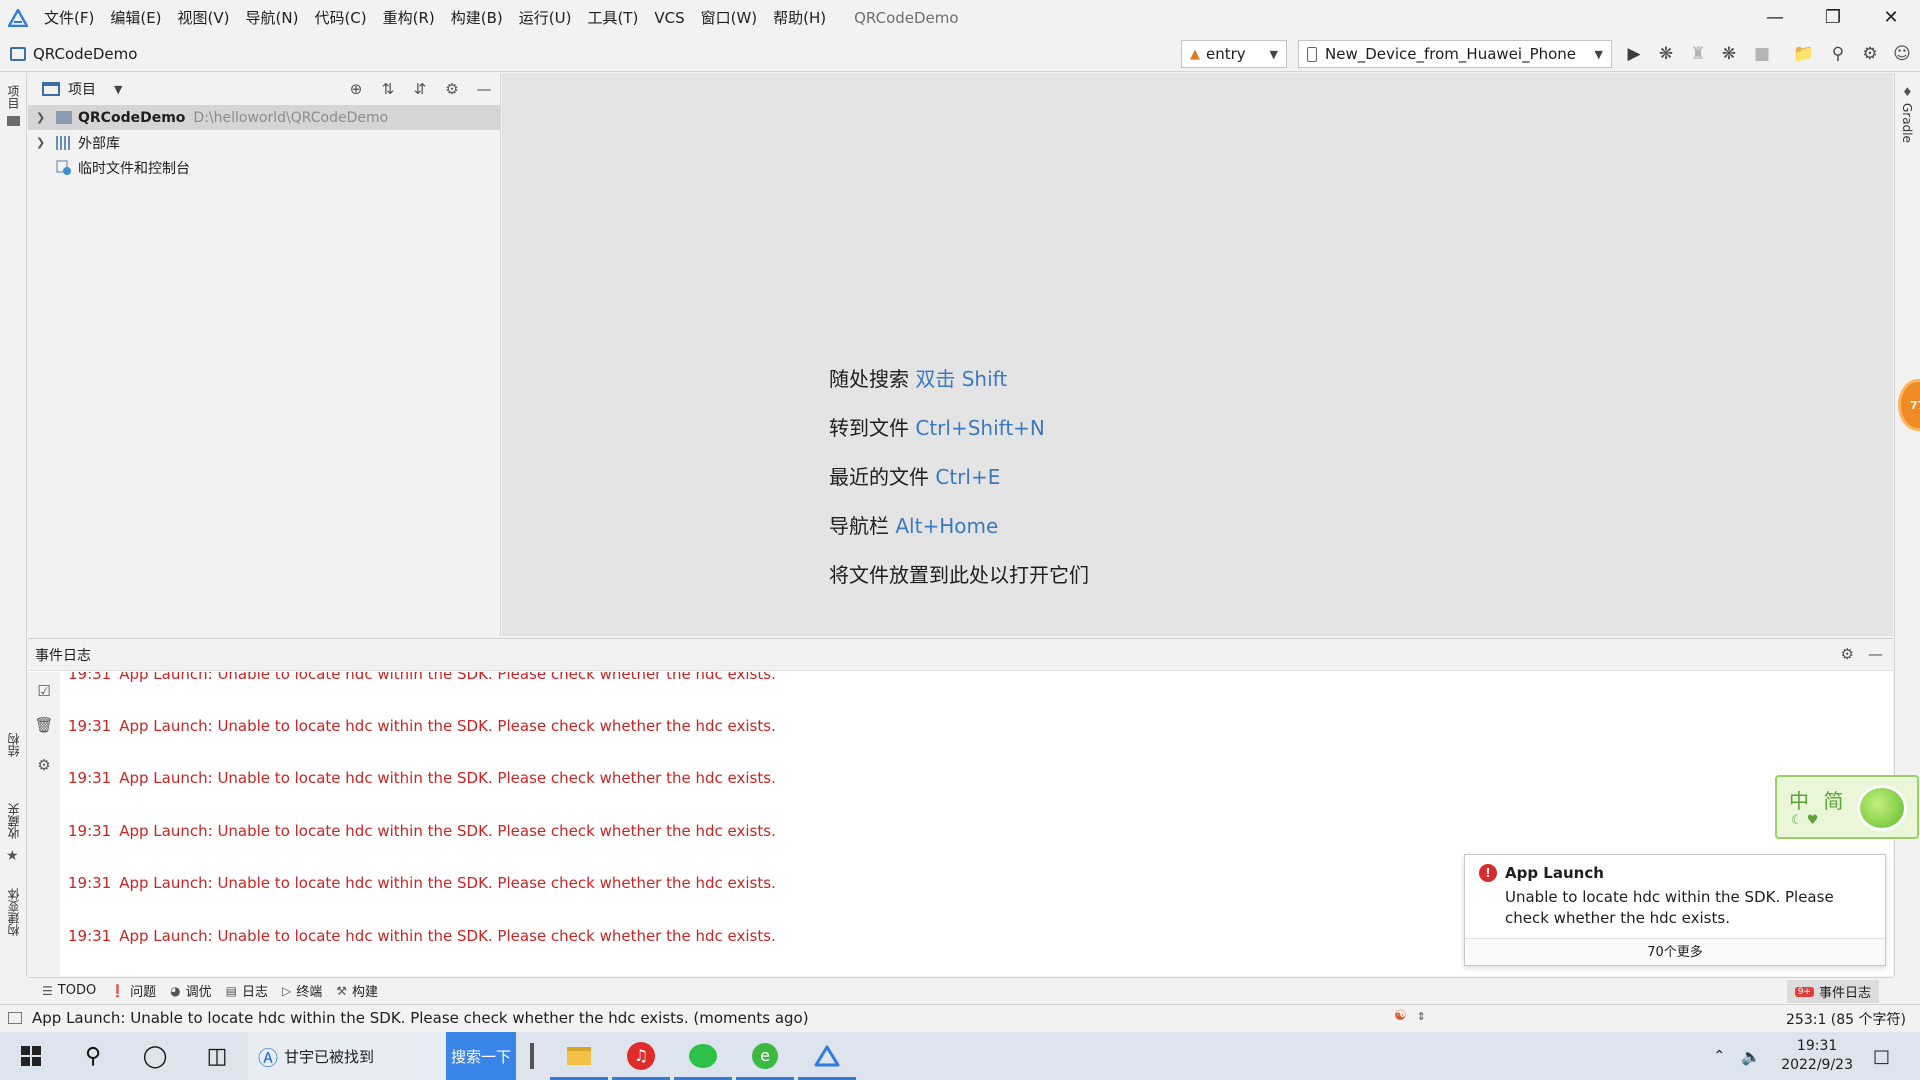 Image resolution: width=1920 pixels, height=1080 pixels. I want to click on chevron-up-icon: ⌃, so click(1720, 1056).